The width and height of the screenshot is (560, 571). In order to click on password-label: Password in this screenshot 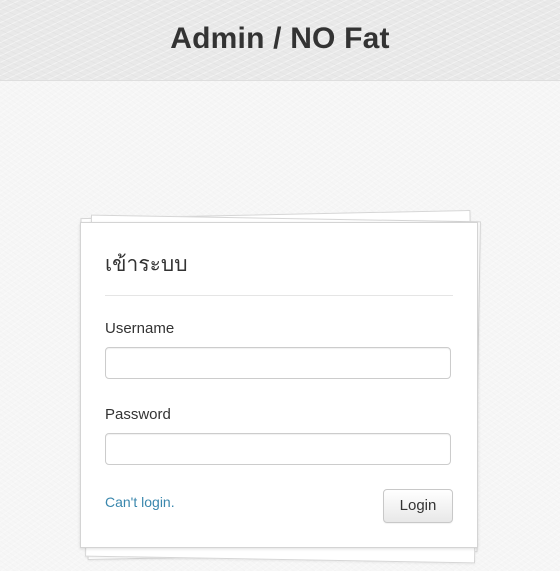, I will do `click(138, 414)`.